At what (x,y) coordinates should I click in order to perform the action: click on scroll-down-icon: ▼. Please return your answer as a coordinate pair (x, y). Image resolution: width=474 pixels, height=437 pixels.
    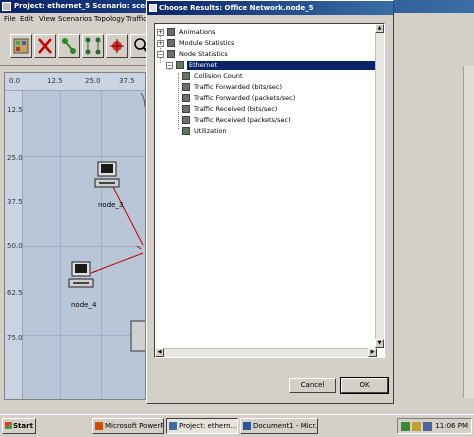
    Looking at the image, I should click on (379, 343).